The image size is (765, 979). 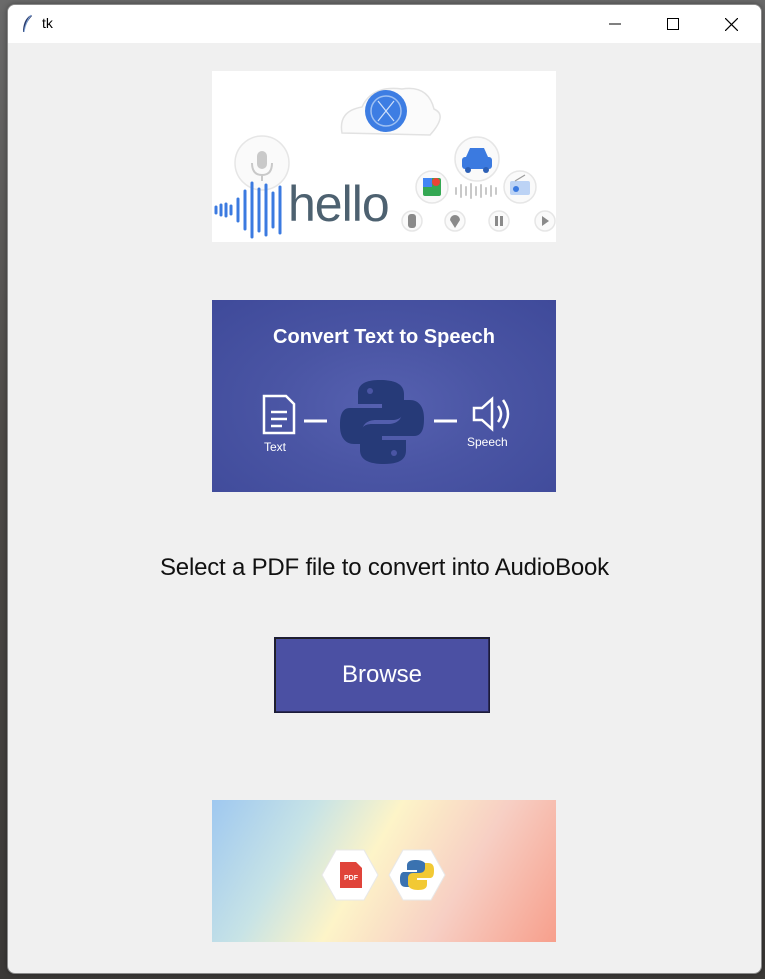 What do you see at coordinates (412, 221) in the screenshot?
I see `traffic-light-icon` at bounding box center [412, 221].